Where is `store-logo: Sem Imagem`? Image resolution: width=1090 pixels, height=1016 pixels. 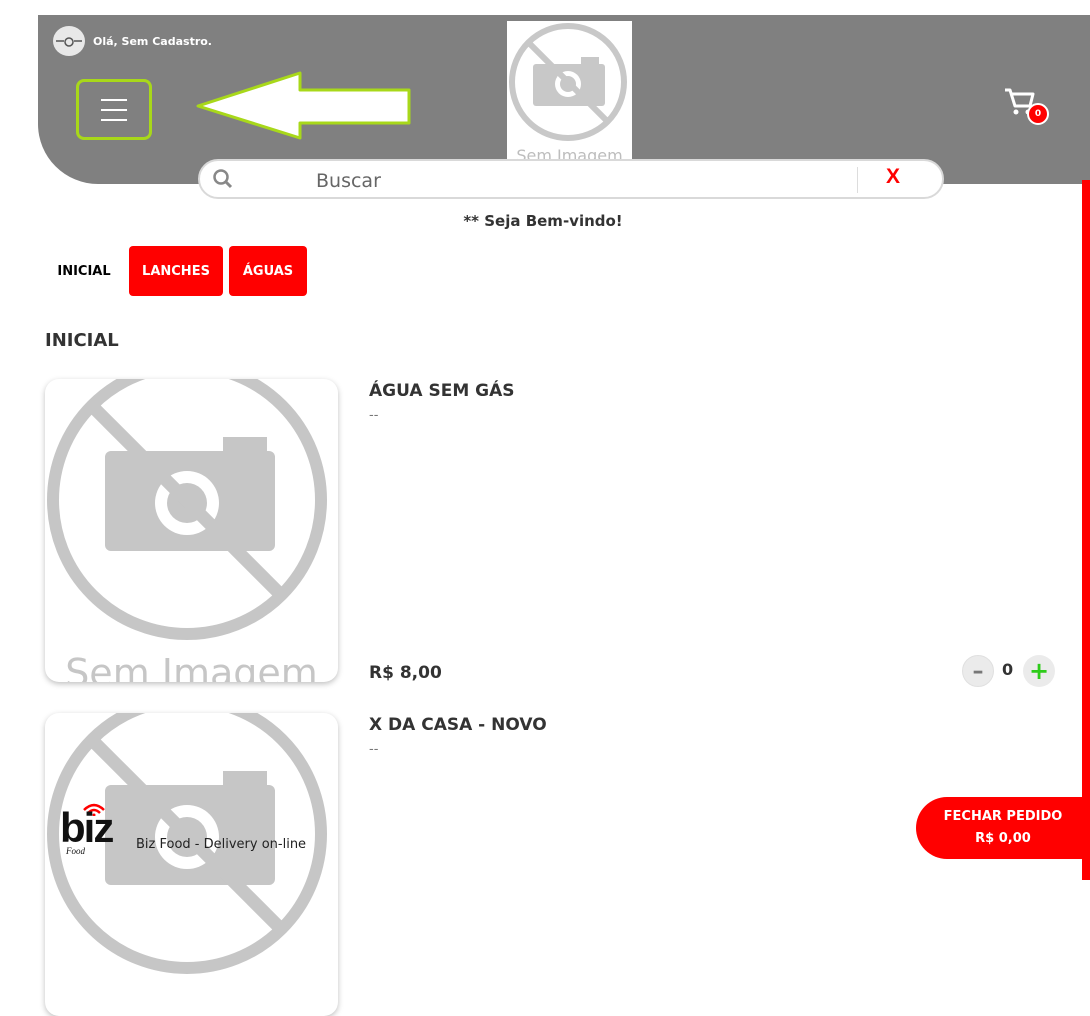 store-logo: Sem Imagem is located at coordinates (569, 90).